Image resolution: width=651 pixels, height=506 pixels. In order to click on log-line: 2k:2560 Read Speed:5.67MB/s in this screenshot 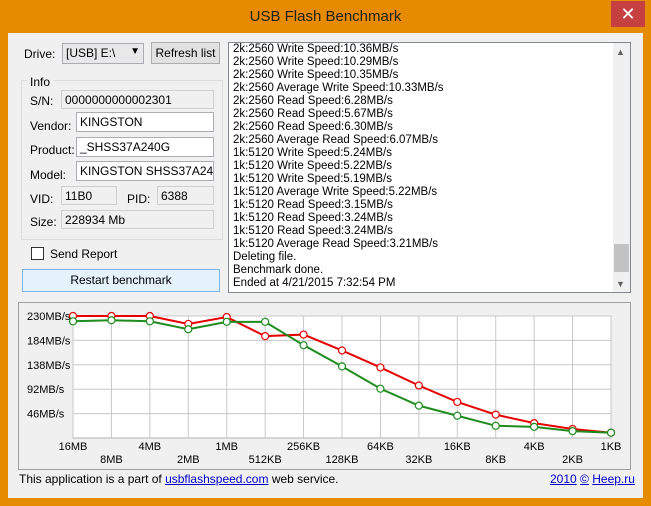, I will do `click(313, 114)`.